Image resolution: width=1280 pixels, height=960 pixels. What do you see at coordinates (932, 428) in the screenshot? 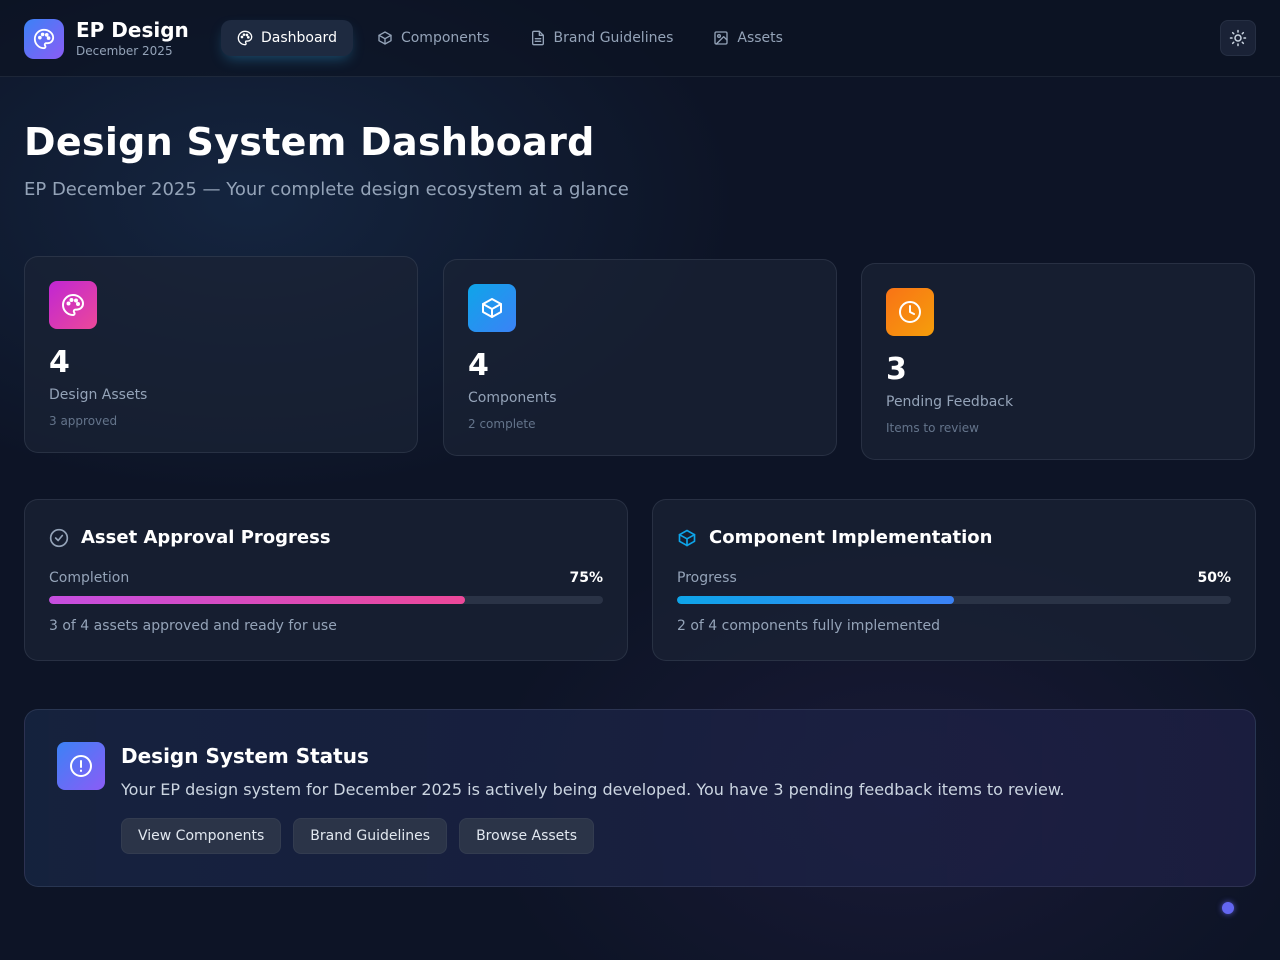
I see `stat-note: Items to review` at bounding box center [932, 428].